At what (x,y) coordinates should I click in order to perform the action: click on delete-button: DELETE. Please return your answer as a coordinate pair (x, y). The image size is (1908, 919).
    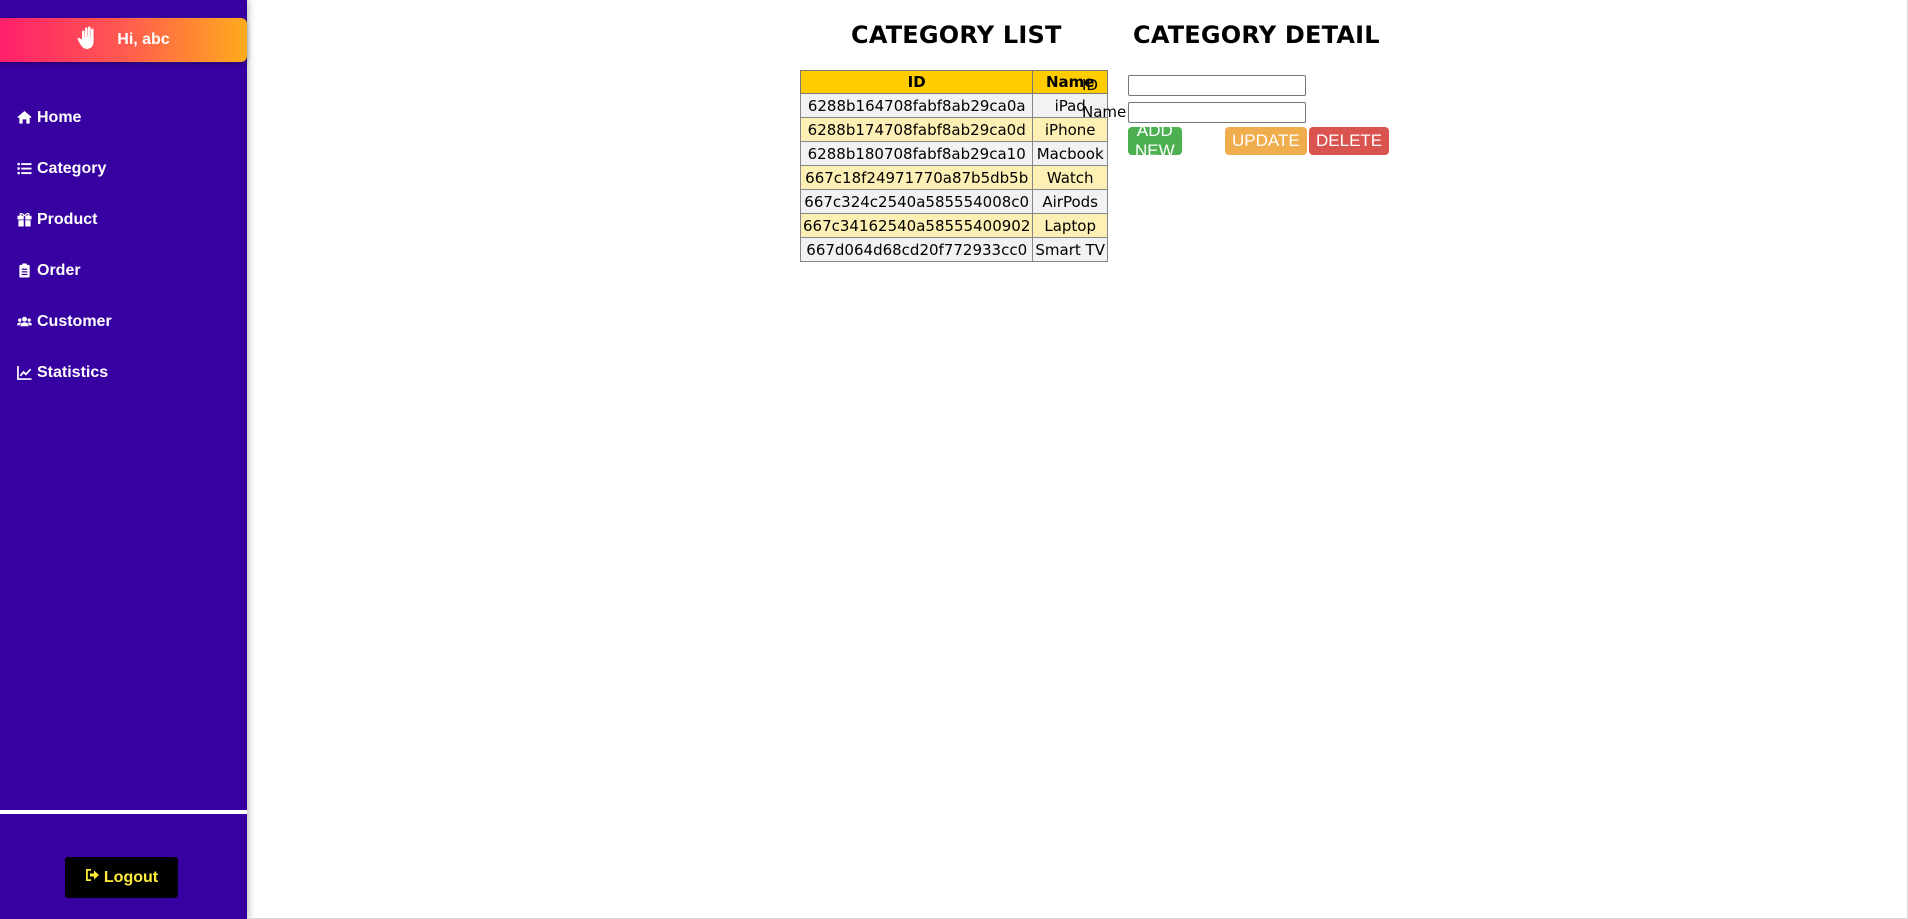
    Looking at the image, I should click on (1349, 141).